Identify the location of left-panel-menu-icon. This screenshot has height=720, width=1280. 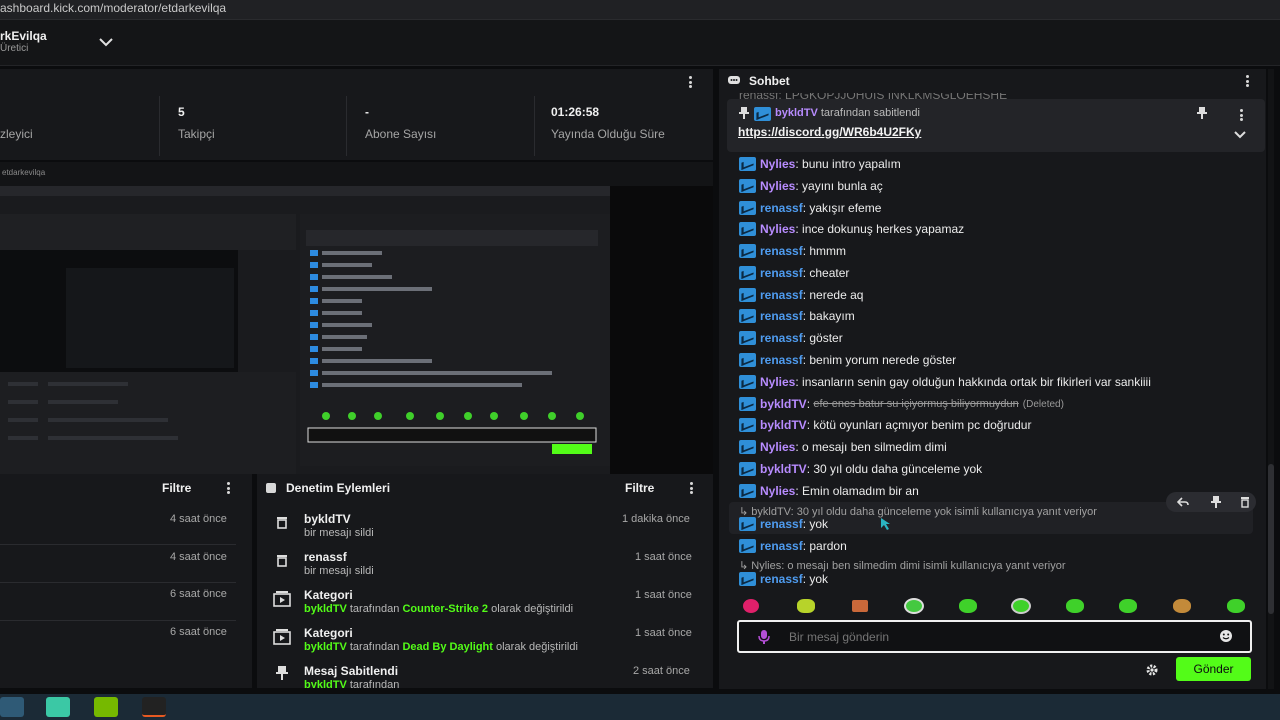
(228, 488).